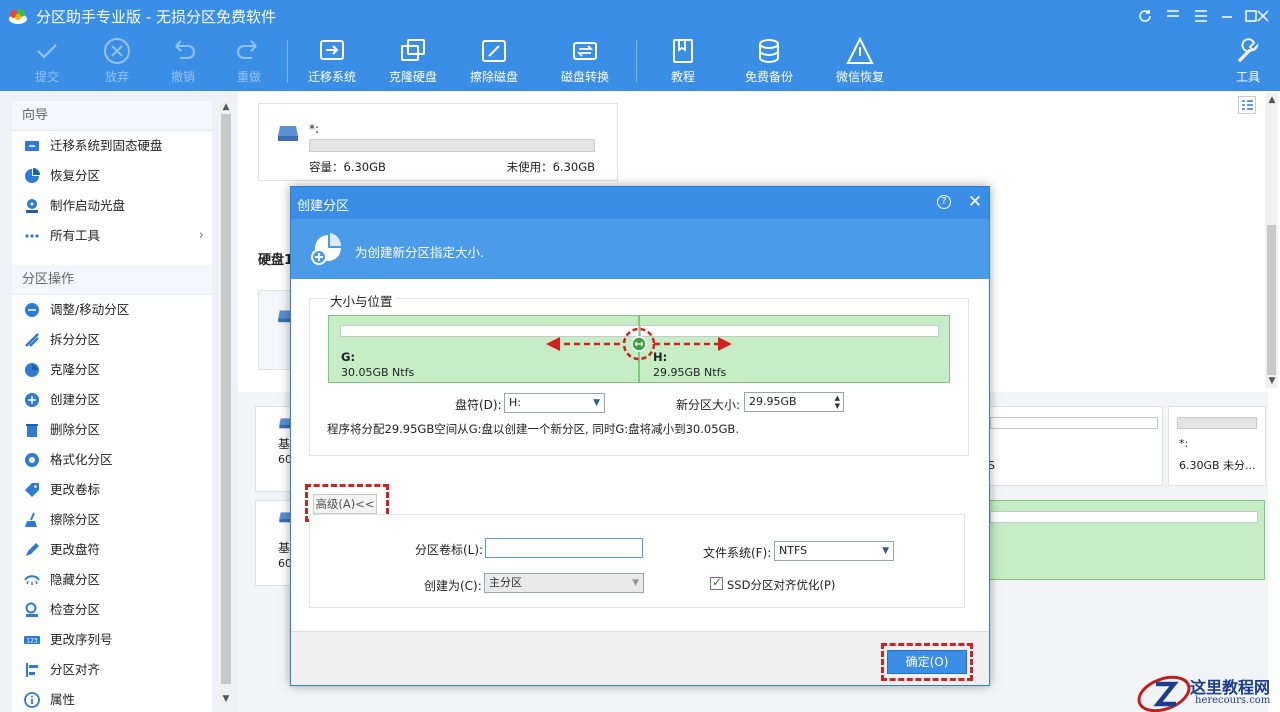 The image size is (1280, 712). What do you see at coordinates (1272, 100) in the screenshot?
I see `main-scroll-up-icon: ▲` at bounding box center [1272, 100].